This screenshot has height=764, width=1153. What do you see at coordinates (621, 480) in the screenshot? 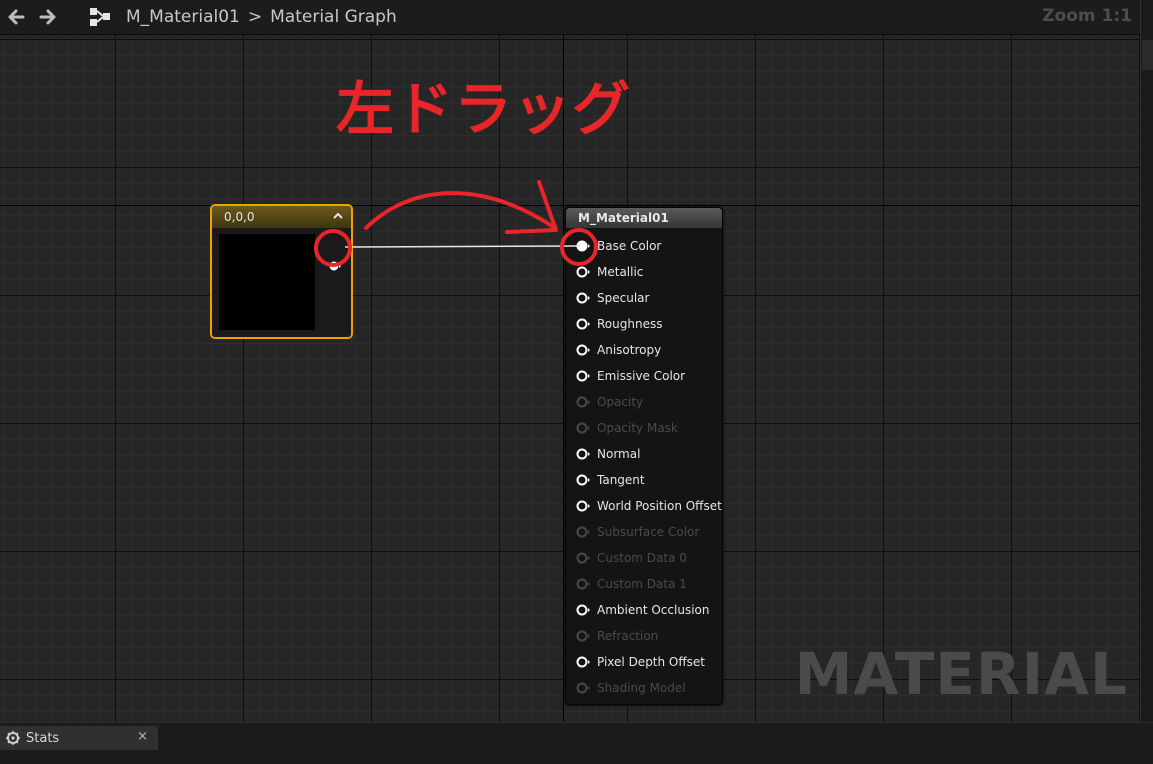
I see `material-input-label: Tangent` at bounding box center [621, 480].